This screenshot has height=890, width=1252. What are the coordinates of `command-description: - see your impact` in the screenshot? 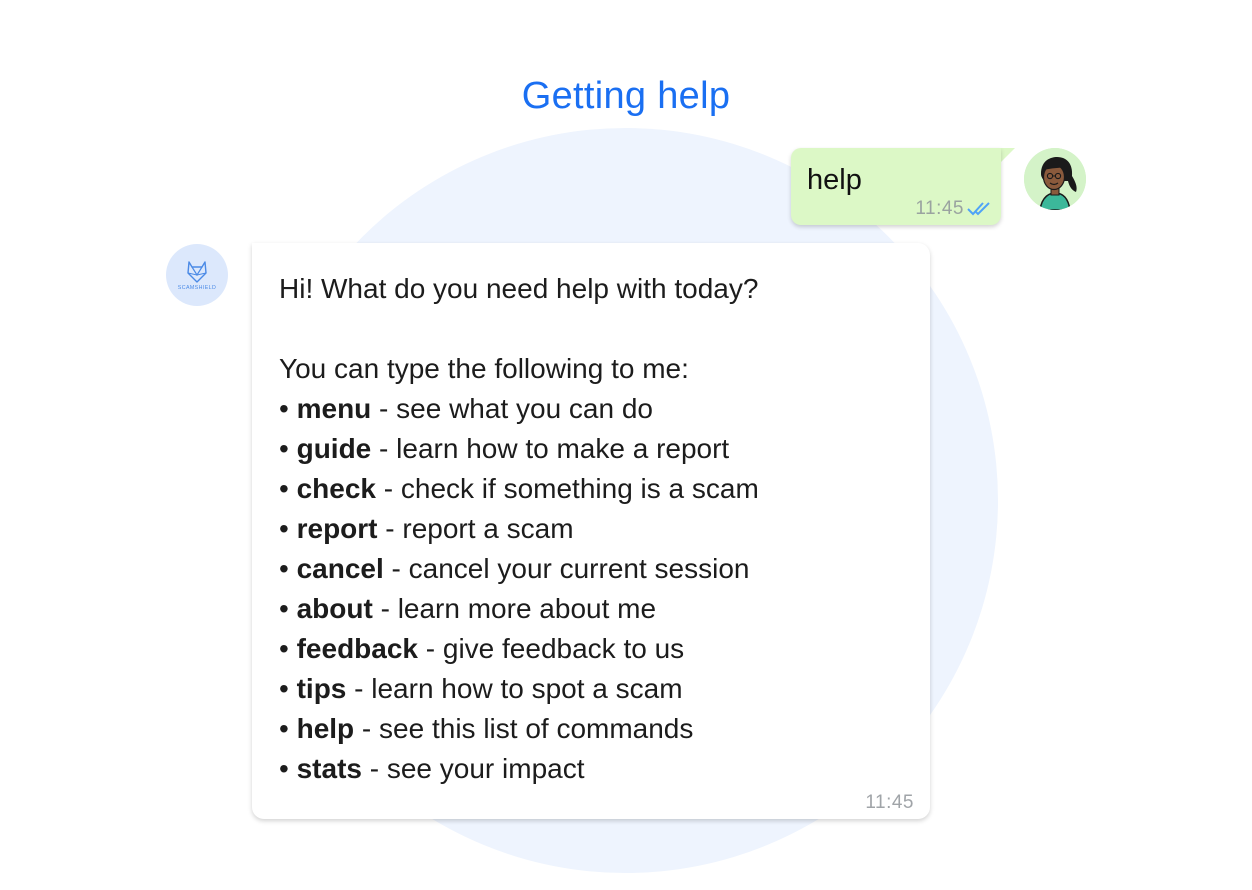 It's located at (473, 768).